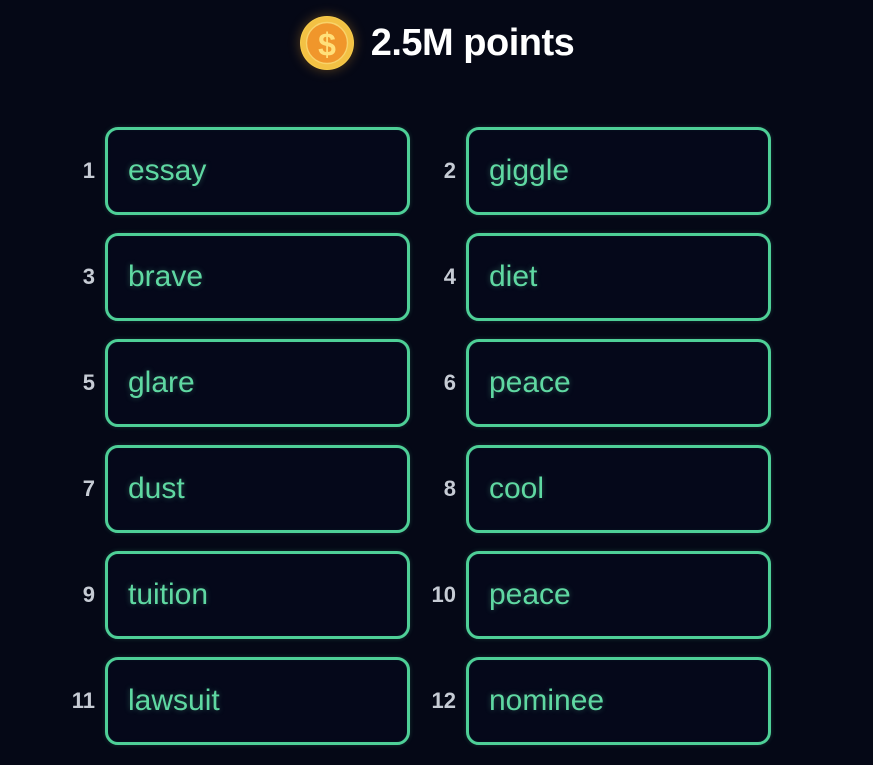 The width and height of the screenshot is (873, 765). What do you see at coordinates (257, 277) in the screenshot?
I see `word-box: brave` at bounding box center [257, 277].